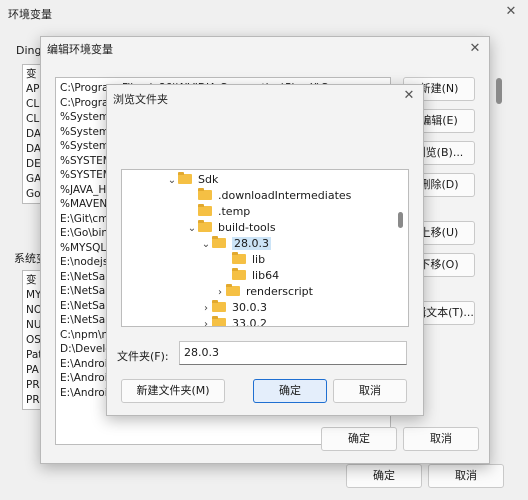 This screenshot has width=528, height=500. What do you see at coordinates (30, 14) in the screenshot?
I see `env-window-title: 环境变量` at bounding box center [30, 14].